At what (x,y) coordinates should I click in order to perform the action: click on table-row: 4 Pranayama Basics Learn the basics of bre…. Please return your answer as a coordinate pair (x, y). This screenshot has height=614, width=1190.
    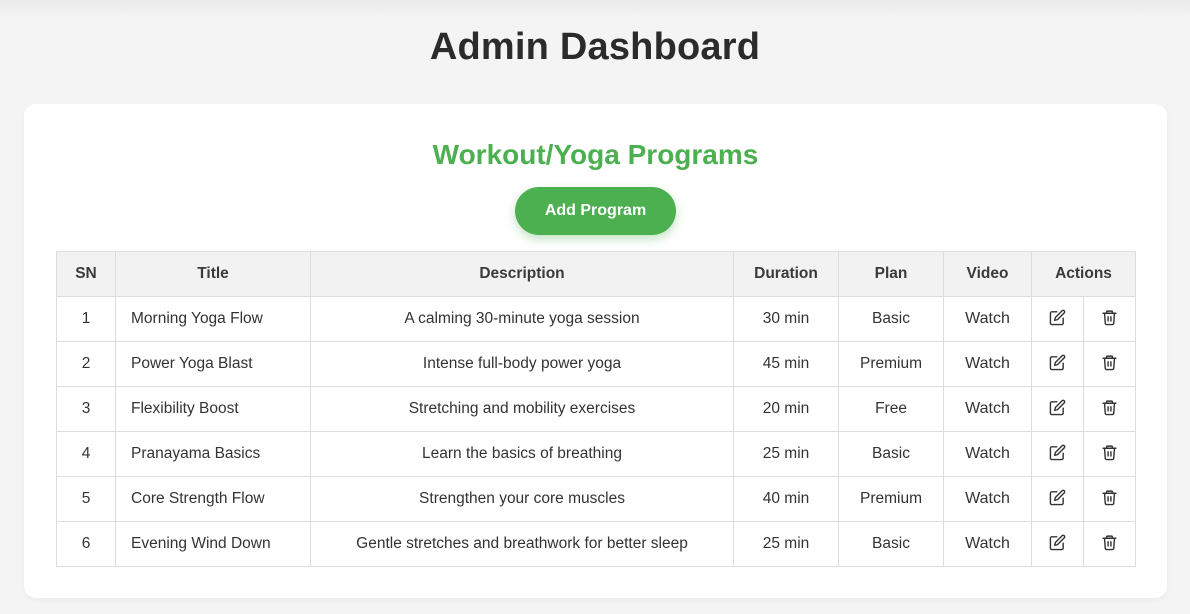
    Looking at the image, I should click on (596, 454).